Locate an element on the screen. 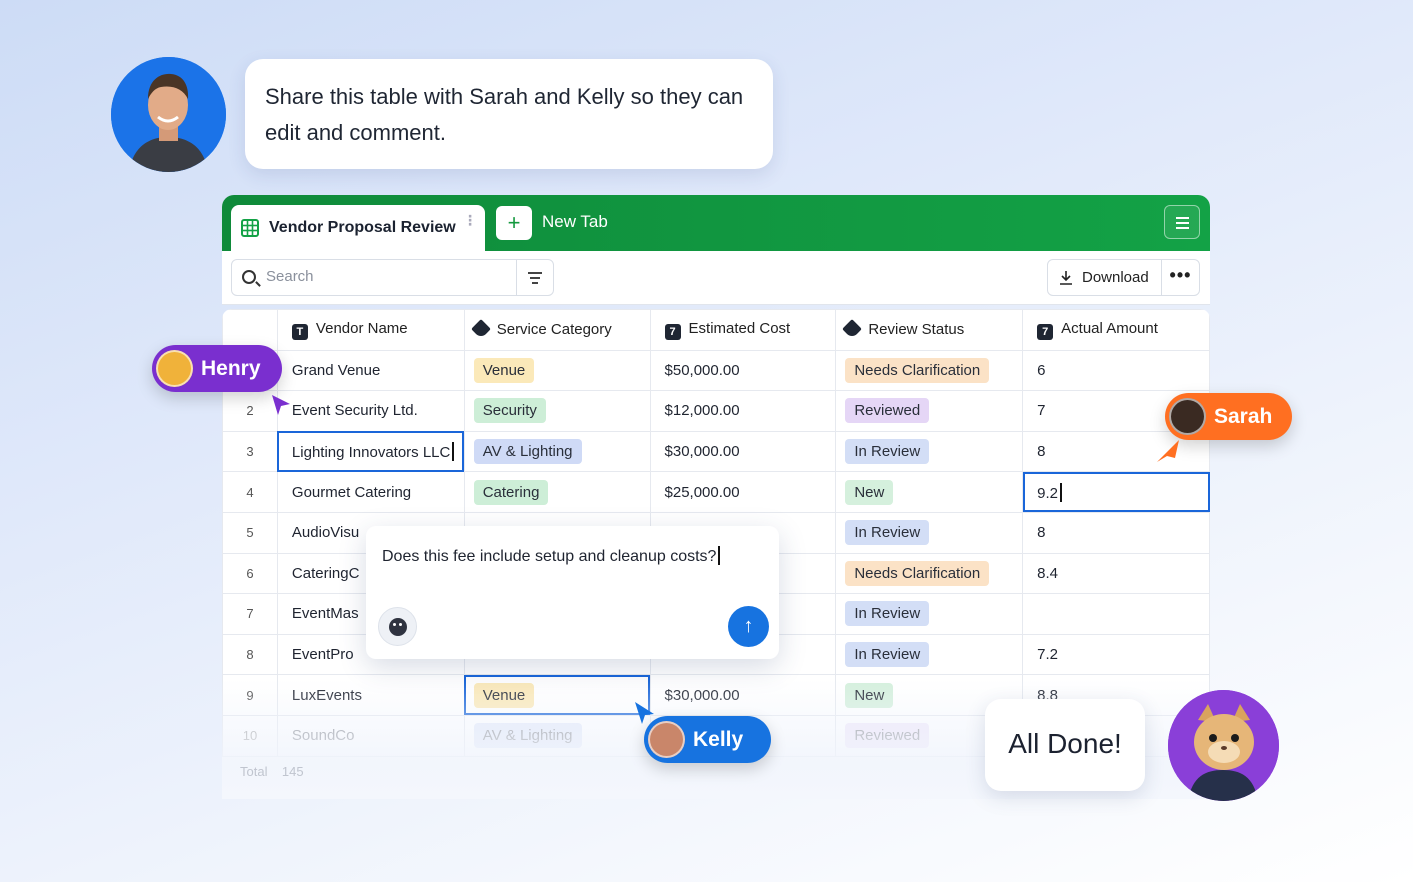  text-cursor is located at coordinates (453, 452).